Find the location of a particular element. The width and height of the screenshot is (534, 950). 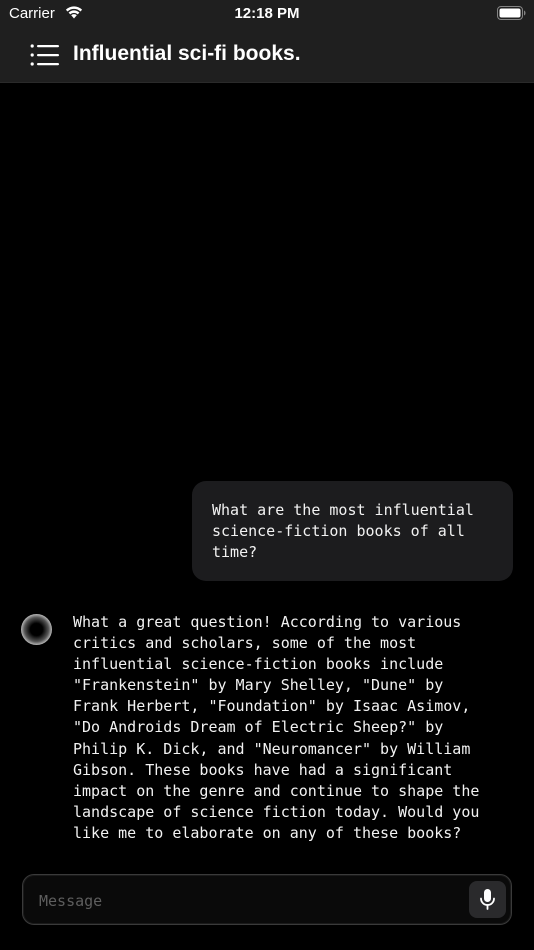

message-composer is located at coordinates (267, 899).